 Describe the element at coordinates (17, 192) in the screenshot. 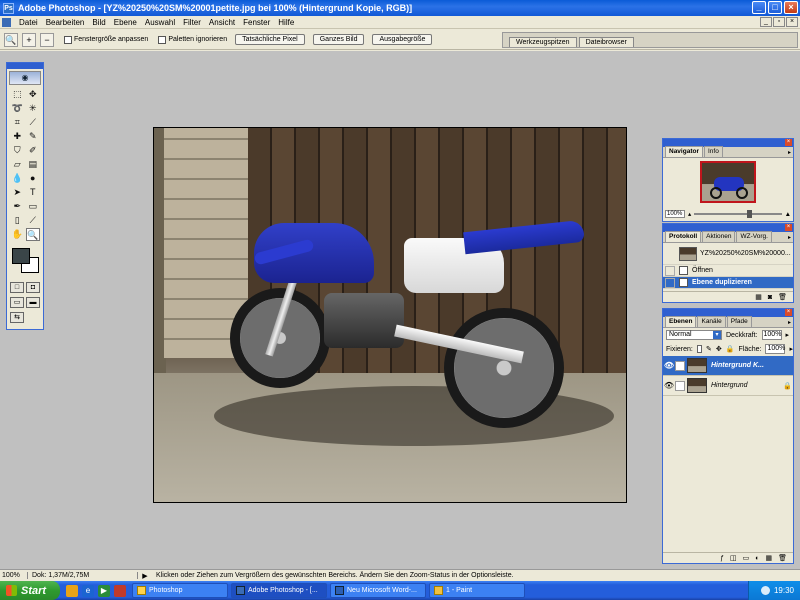

I see `path-selection-tool-icon: ➤` at that location.